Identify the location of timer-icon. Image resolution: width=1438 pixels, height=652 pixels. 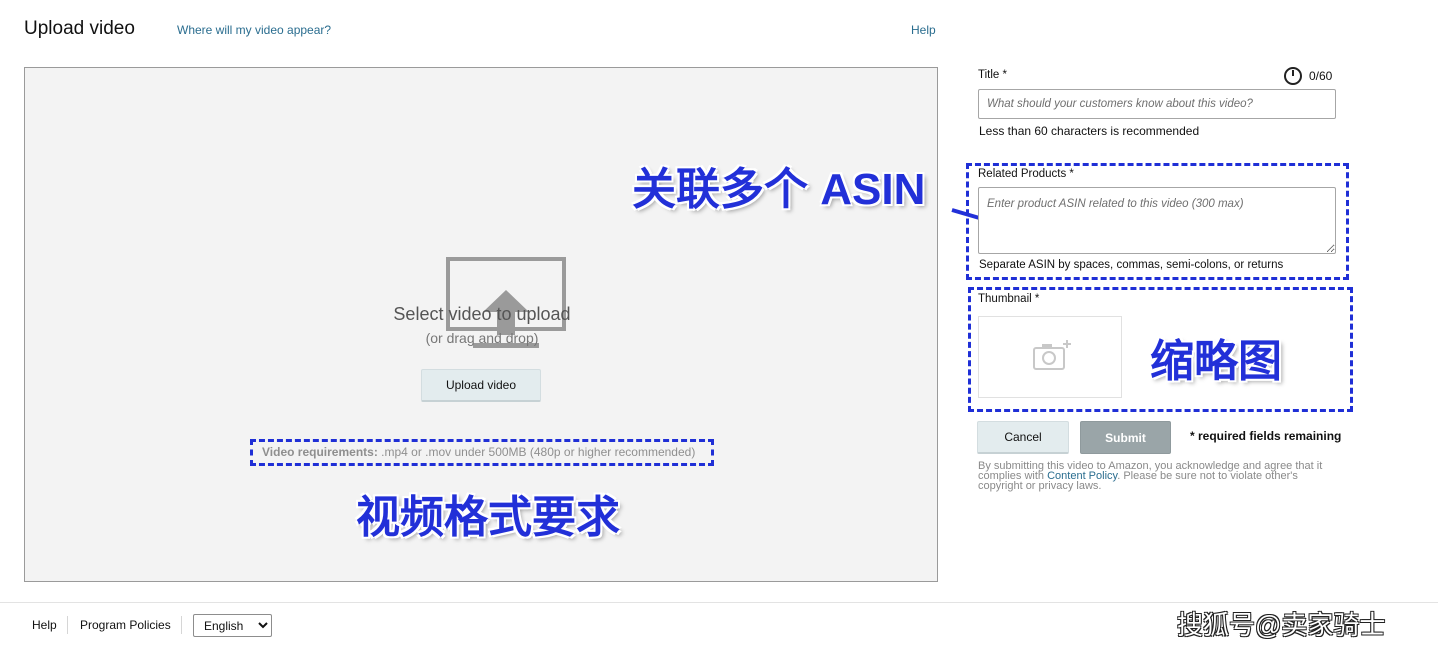
(1293, 76).